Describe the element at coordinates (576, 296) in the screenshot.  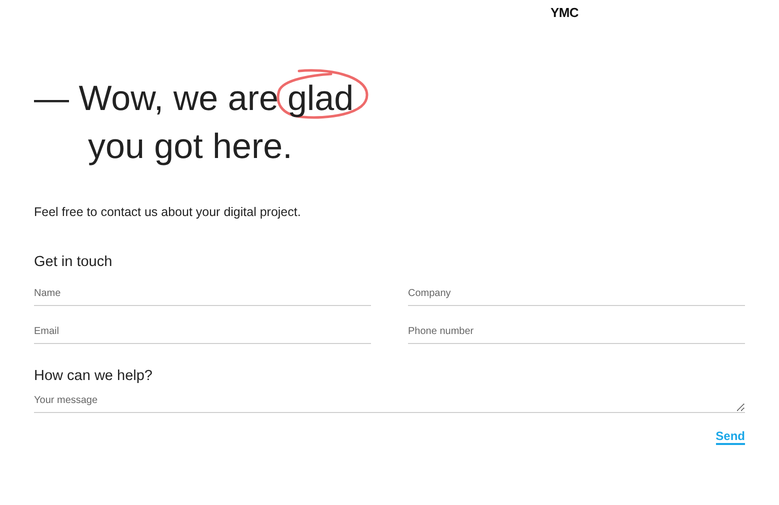
I see `input-field: Company` at that location.